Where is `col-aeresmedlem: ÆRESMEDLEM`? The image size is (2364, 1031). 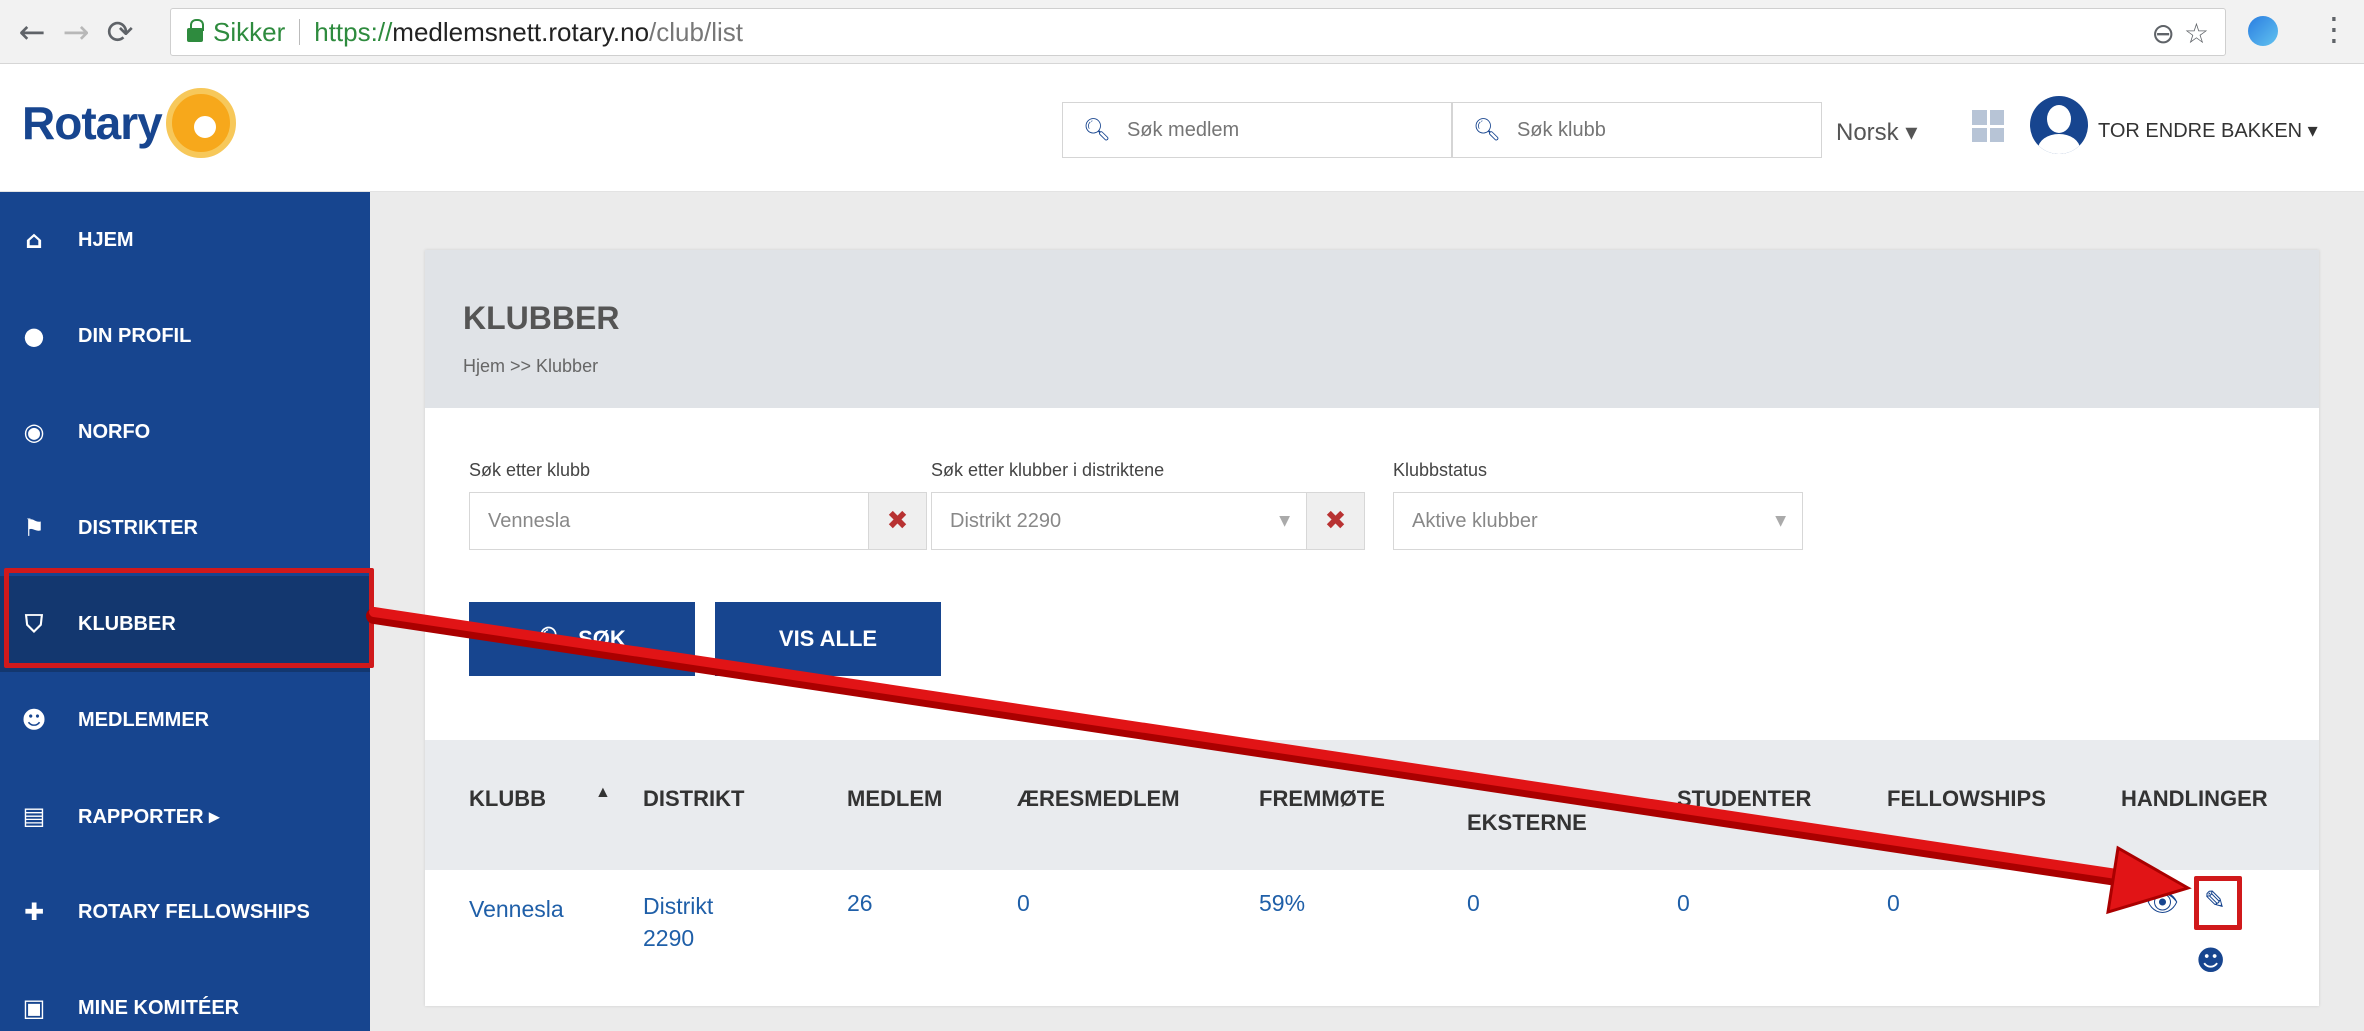
col-aeresmedlem: ÆRESMEDLEM is located at coordinates (1098, 799).